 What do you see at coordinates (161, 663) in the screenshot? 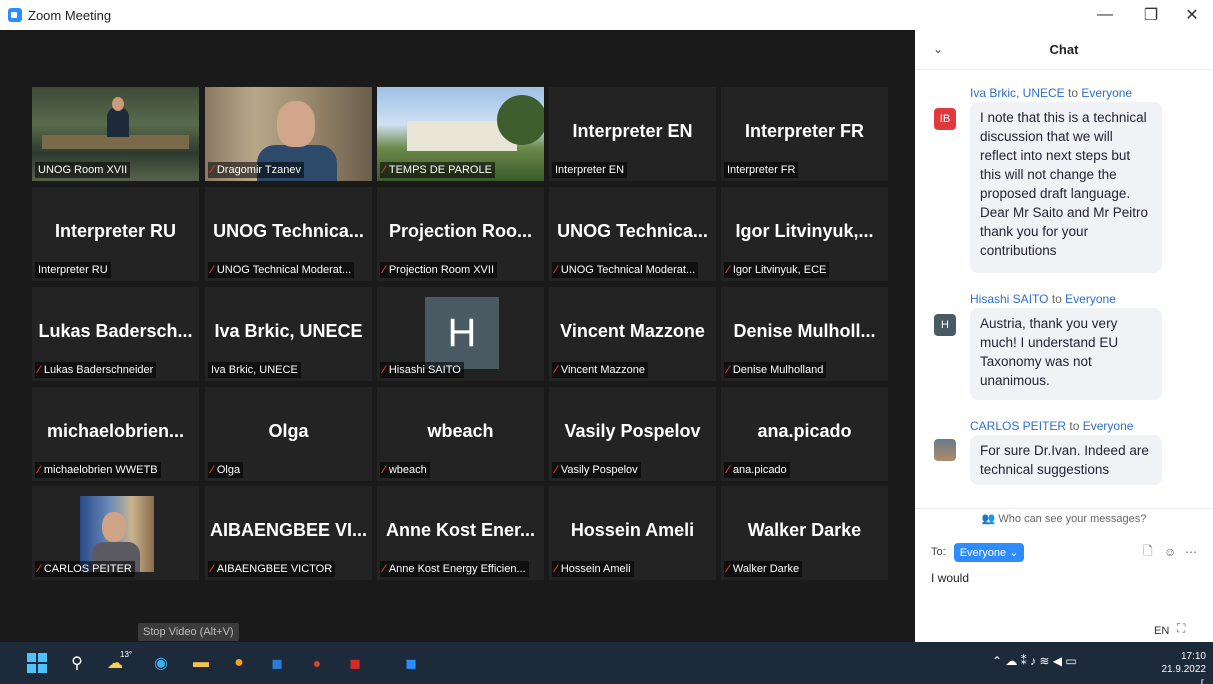
I see `edge-icon: ◉` at bounding box center [161, 663].